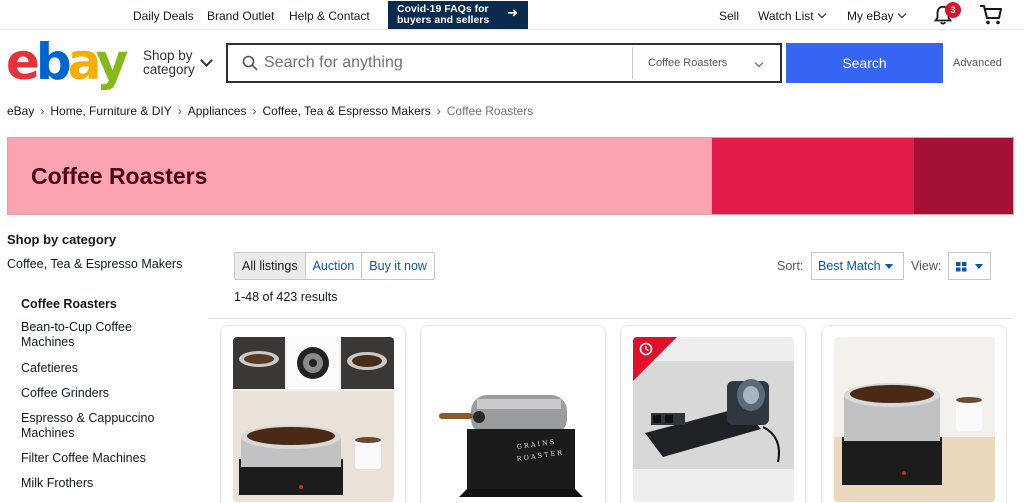  What do you see at coordinates (977, 63) in the screenshot?
I see `advanced-search-link: Advanced` at bounding box center [977, 63].